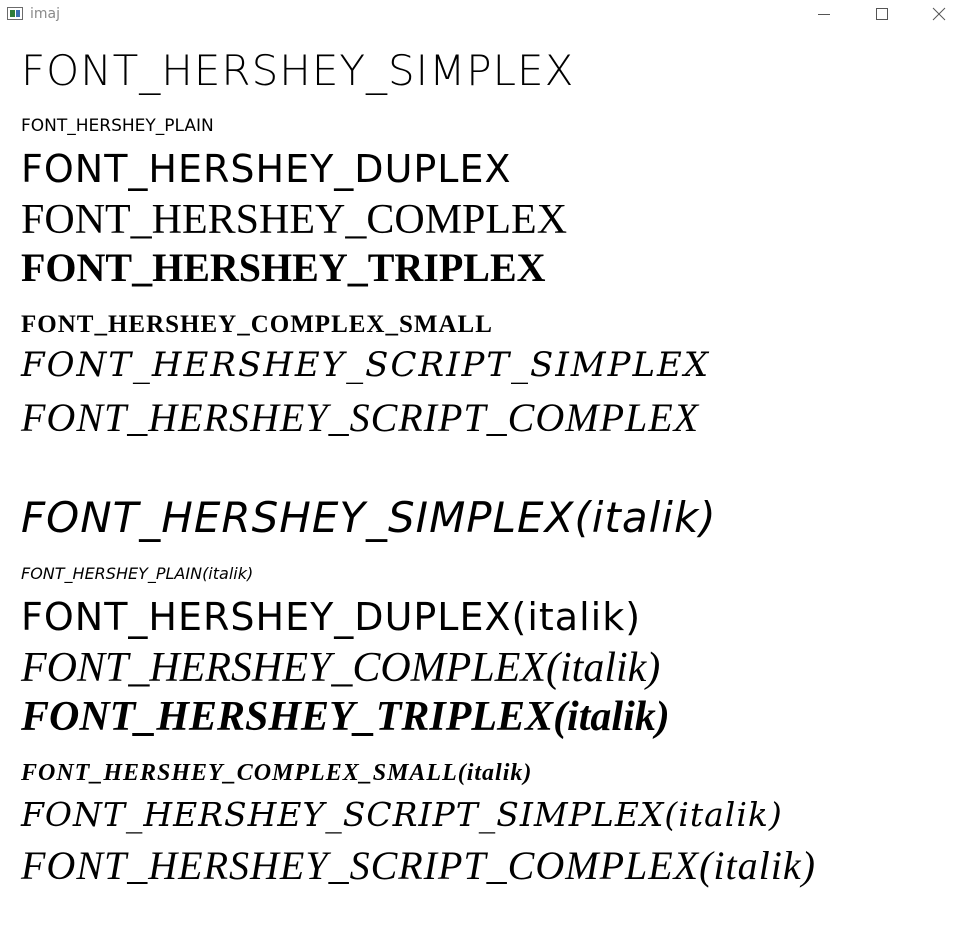  I want to click on maximize-icon, so click(882, 14).